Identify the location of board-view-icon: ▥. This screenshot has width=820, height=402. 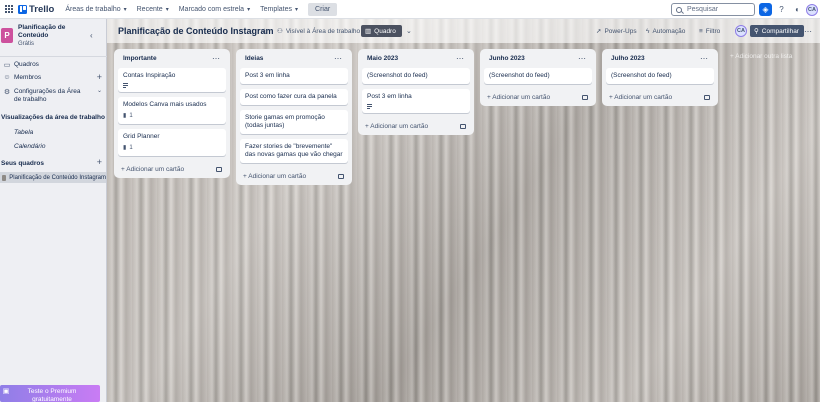
(368, 31).